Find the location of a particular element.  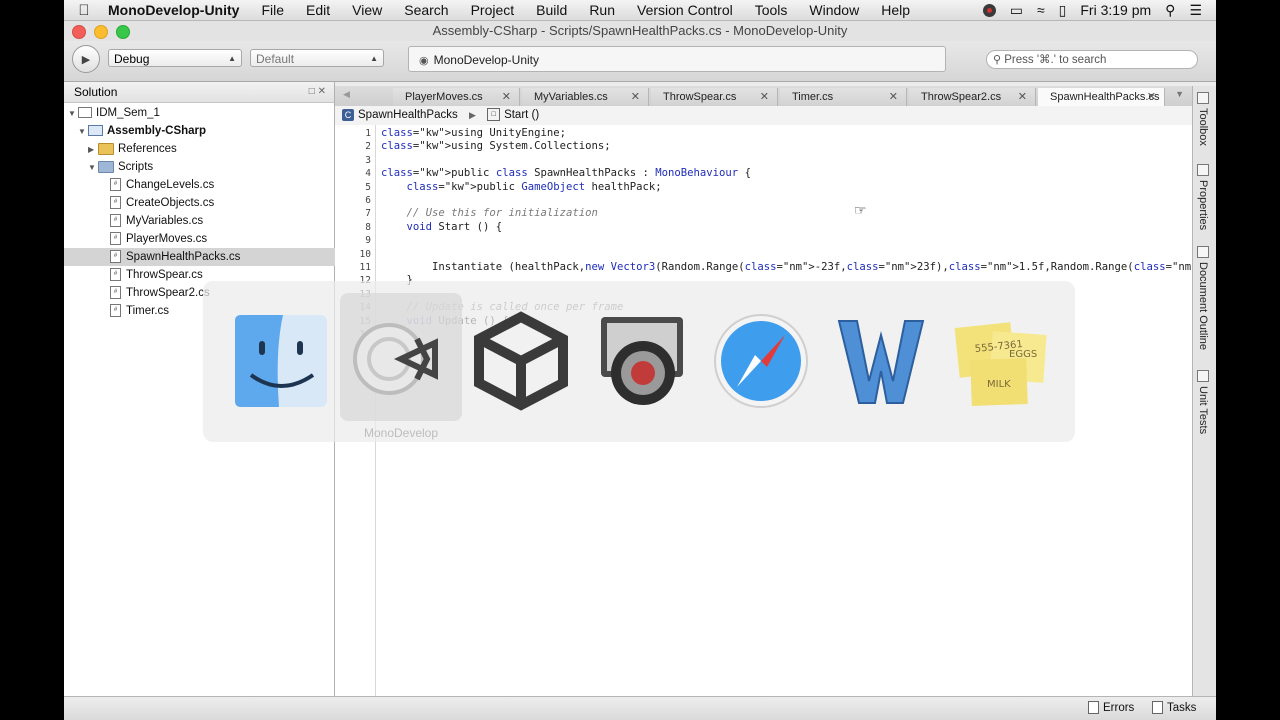

battery-icon: ▯ is located at coordinates (1063, 10).